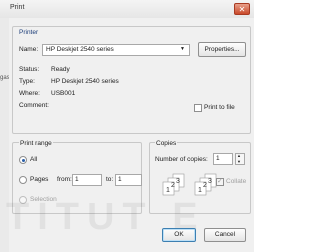 This screenshot has width=320, height=252. What do you see at coordinates (39, 179) in the screenshot?
I see `pages-label: Pages` at bounding box center [39, 179].